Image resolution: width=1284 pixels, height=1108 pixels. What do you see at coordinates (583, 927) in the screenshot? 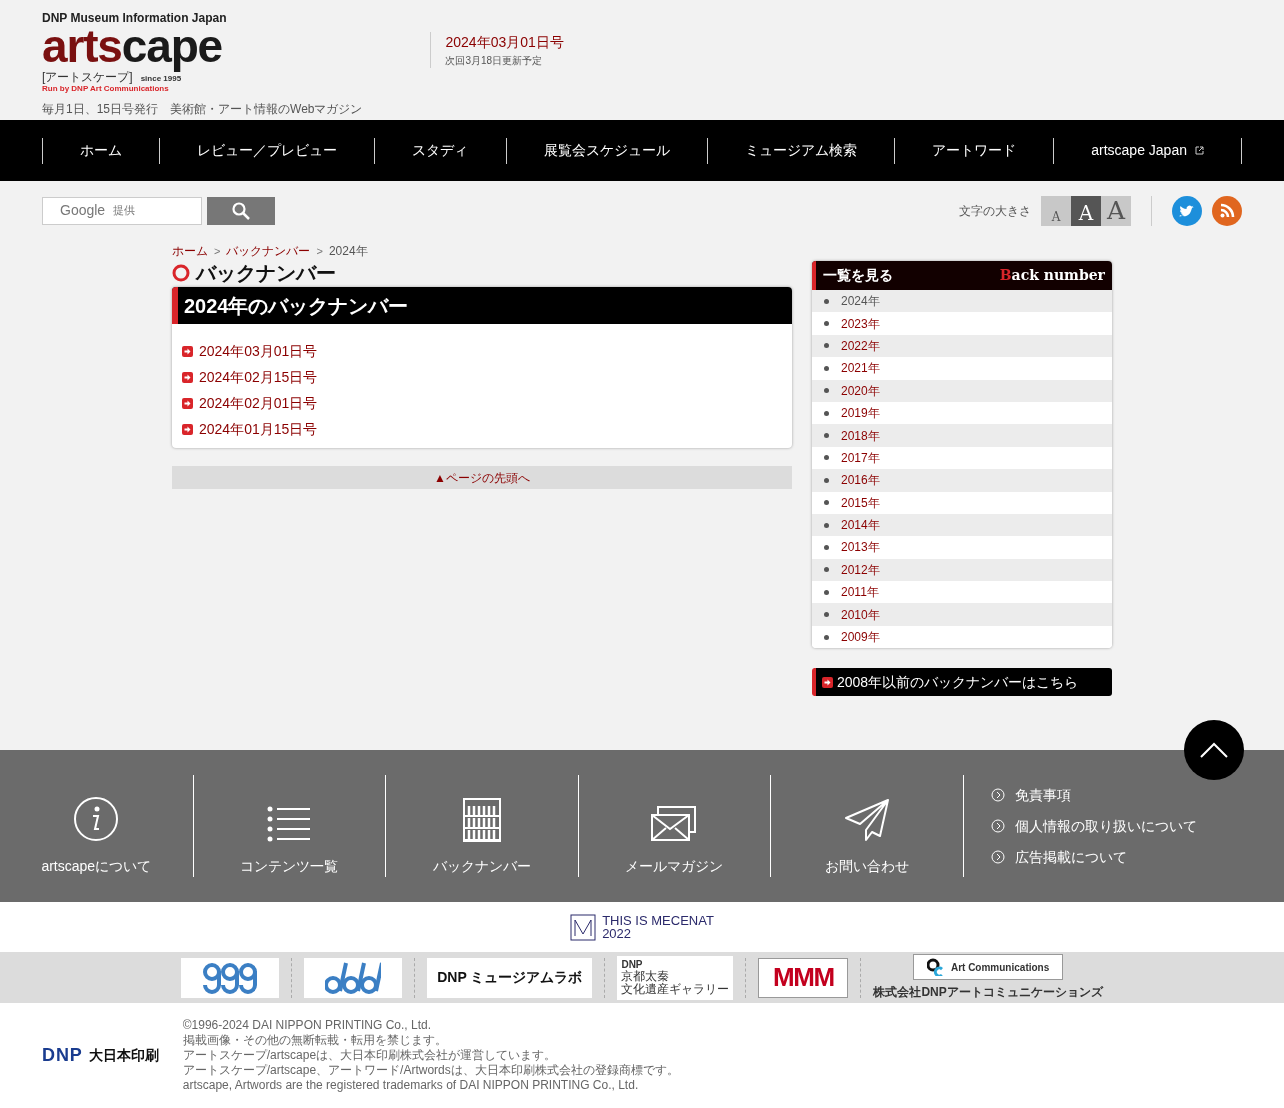
I see `mecenat-mark-icon` at bounding box center [583, 927].